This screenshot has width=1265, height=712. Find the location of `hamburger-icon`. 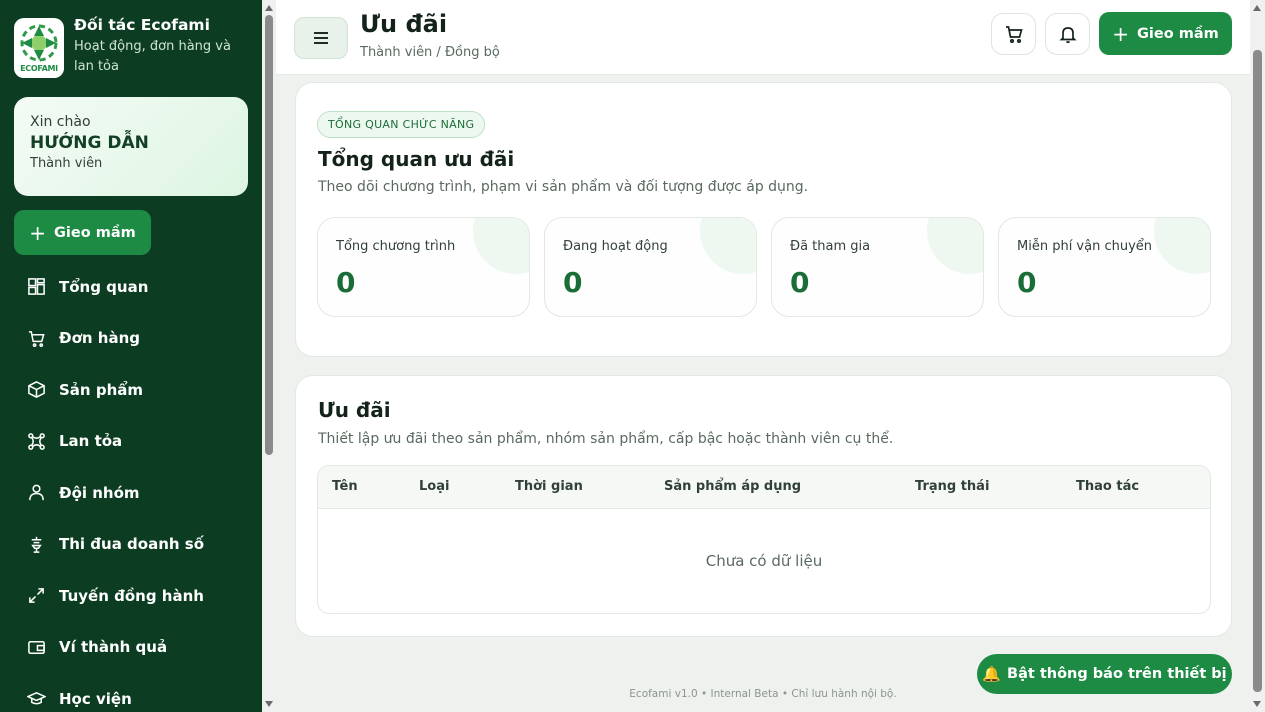

hamburger-icon is located at coordinates (321, 38).